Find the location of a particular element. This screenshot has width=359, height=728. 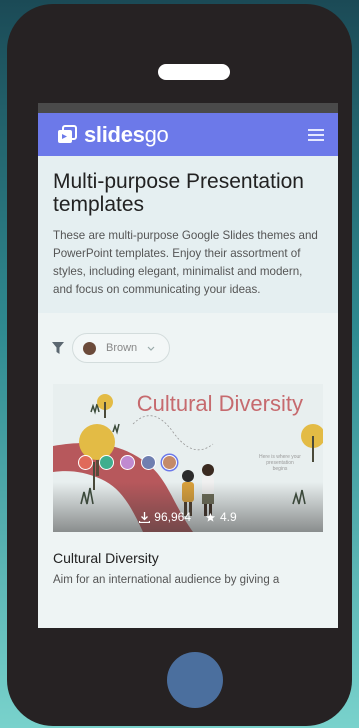

template-title: Cultural Diversity is located at coordinates (195, 558).